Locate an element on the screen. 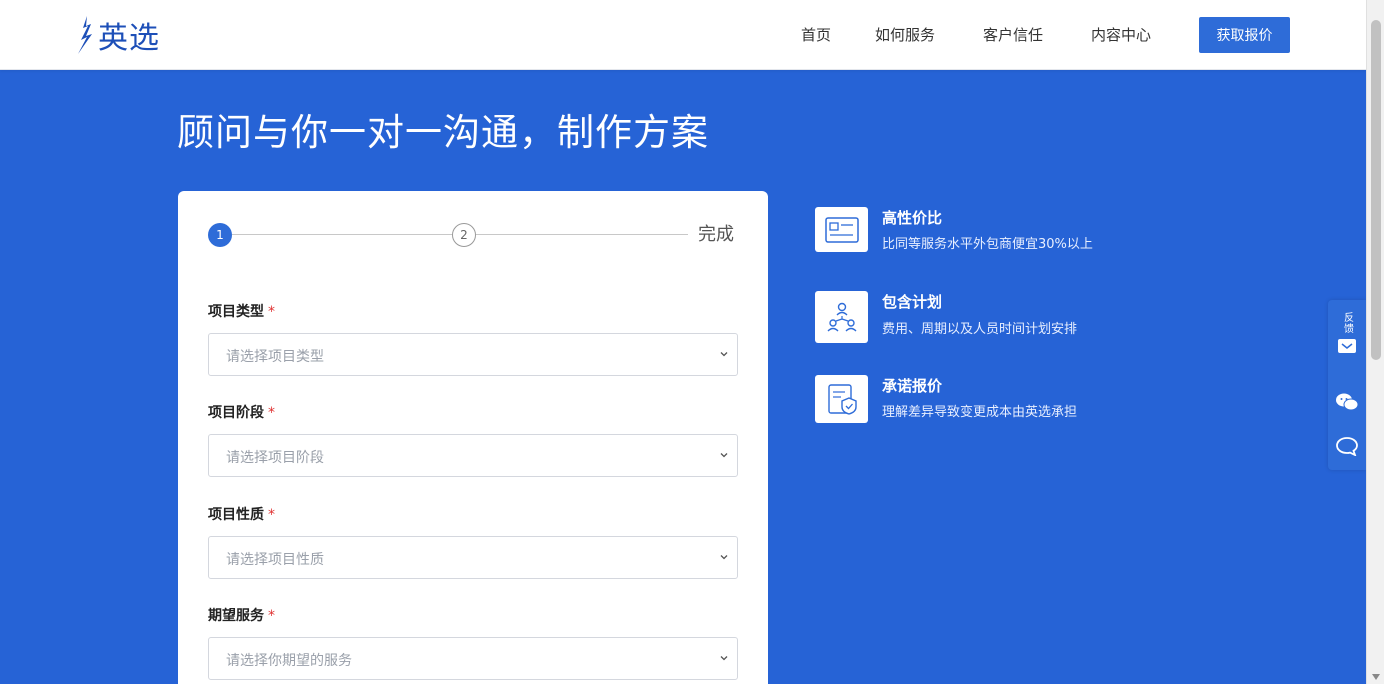  nav-item-how-we-serve: 如何服务 is located at coordinates (905, 34).